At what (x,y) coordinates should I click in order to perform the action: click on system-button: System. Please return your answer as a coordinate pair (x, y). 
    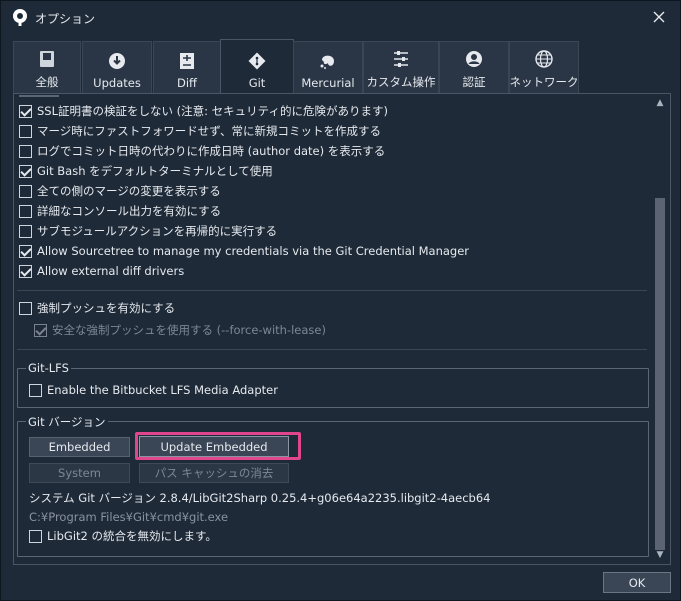
    Looking at the image, I should click on (79, 473).